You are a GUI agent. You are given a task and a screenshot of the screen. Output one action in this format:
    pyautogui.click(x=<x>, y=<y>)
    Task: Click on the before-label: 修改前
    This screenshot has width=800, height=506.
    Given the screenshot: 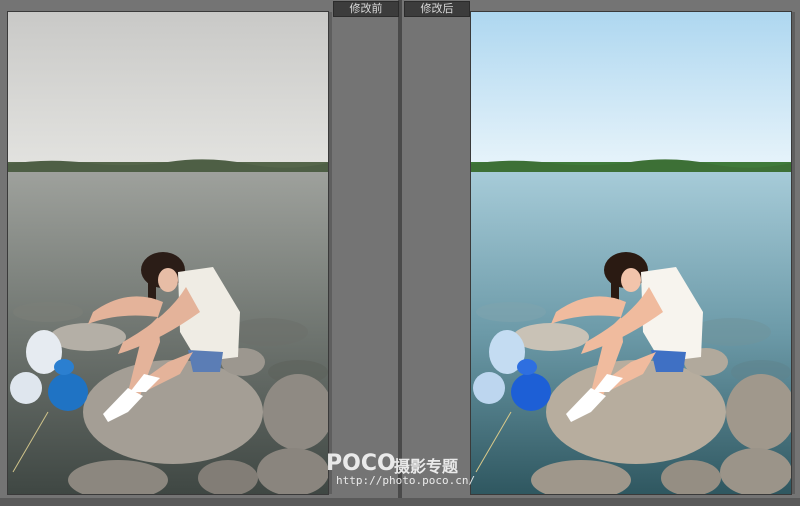 What is the action you would take?
    pyautogui.click(x=366, y=9)
    